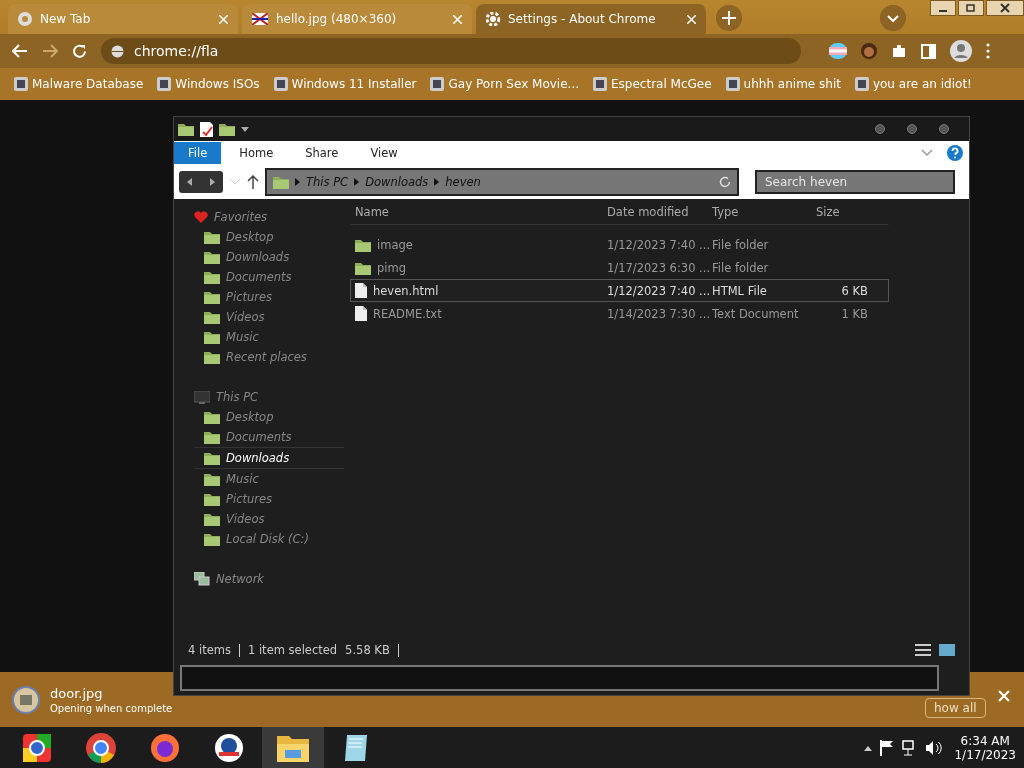 This screenshot has width=1024, height=768. What do you see at coordinates (269, 357) in the screenshot?
I see `nav-item: Recent places` at bounding box center [269, 357].